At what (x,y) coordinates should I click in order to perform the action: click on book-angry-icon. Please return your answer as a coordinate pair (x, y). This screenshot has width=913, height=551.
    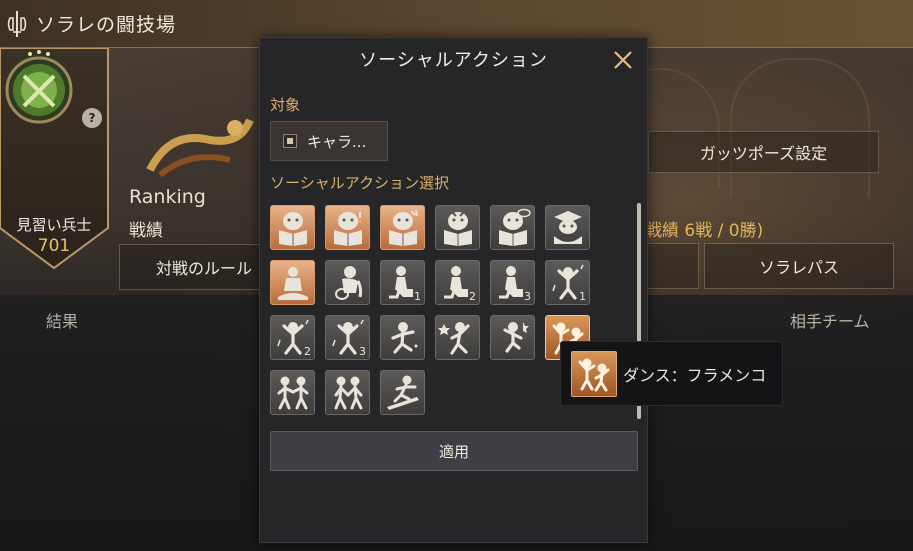
    Looking at the image, I should click on (458, 228).